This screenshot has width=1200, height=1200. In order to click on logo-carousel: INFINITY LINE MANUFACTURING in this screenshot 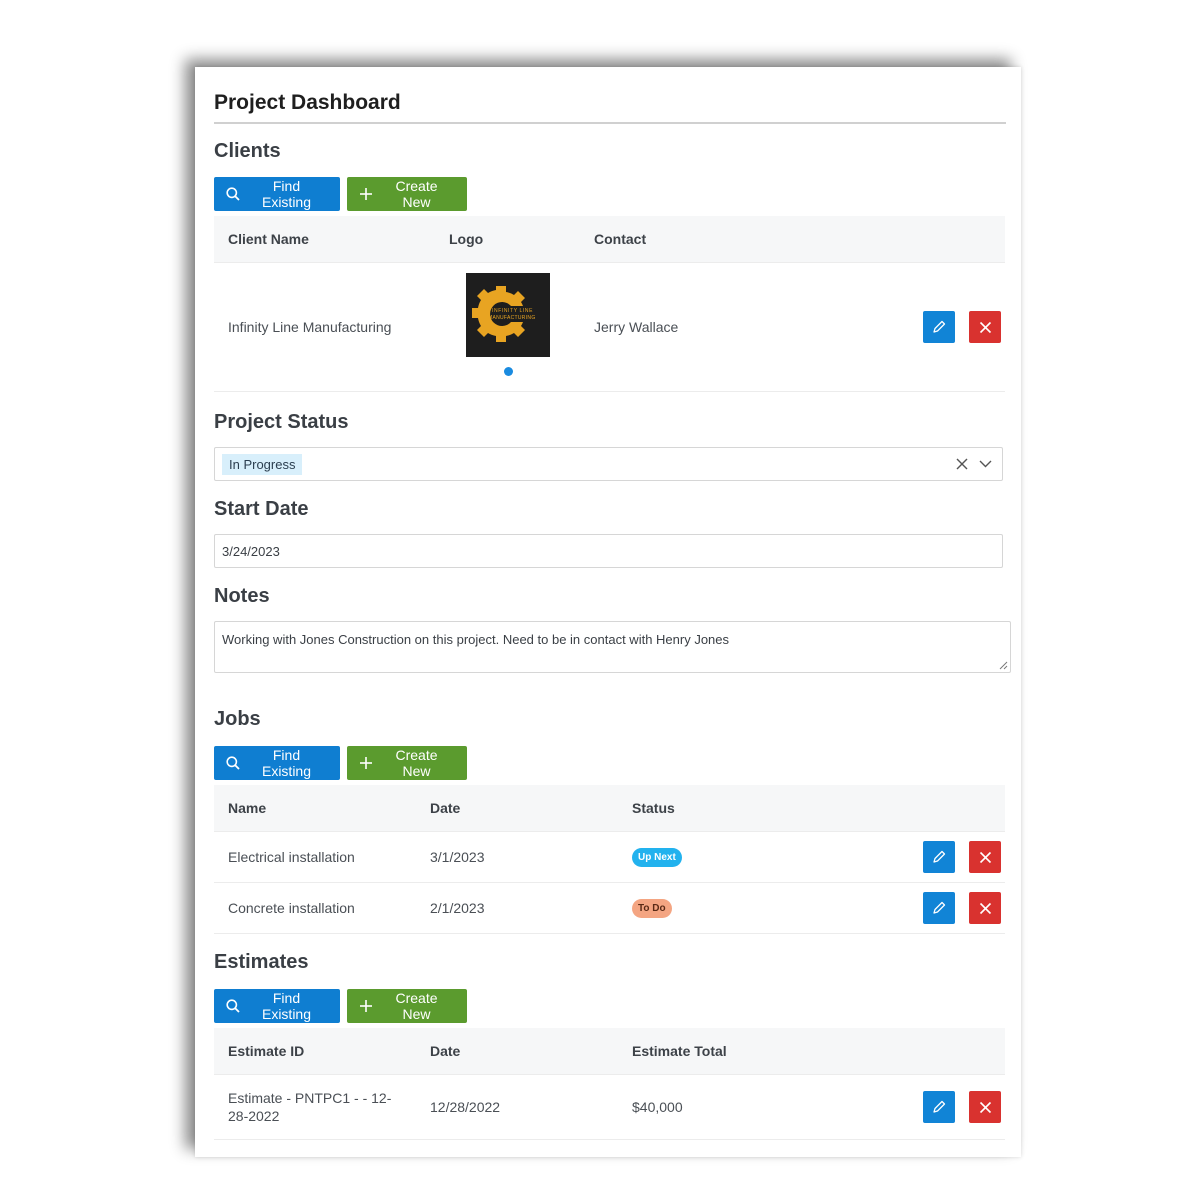, I will do `click(508, 324)`.